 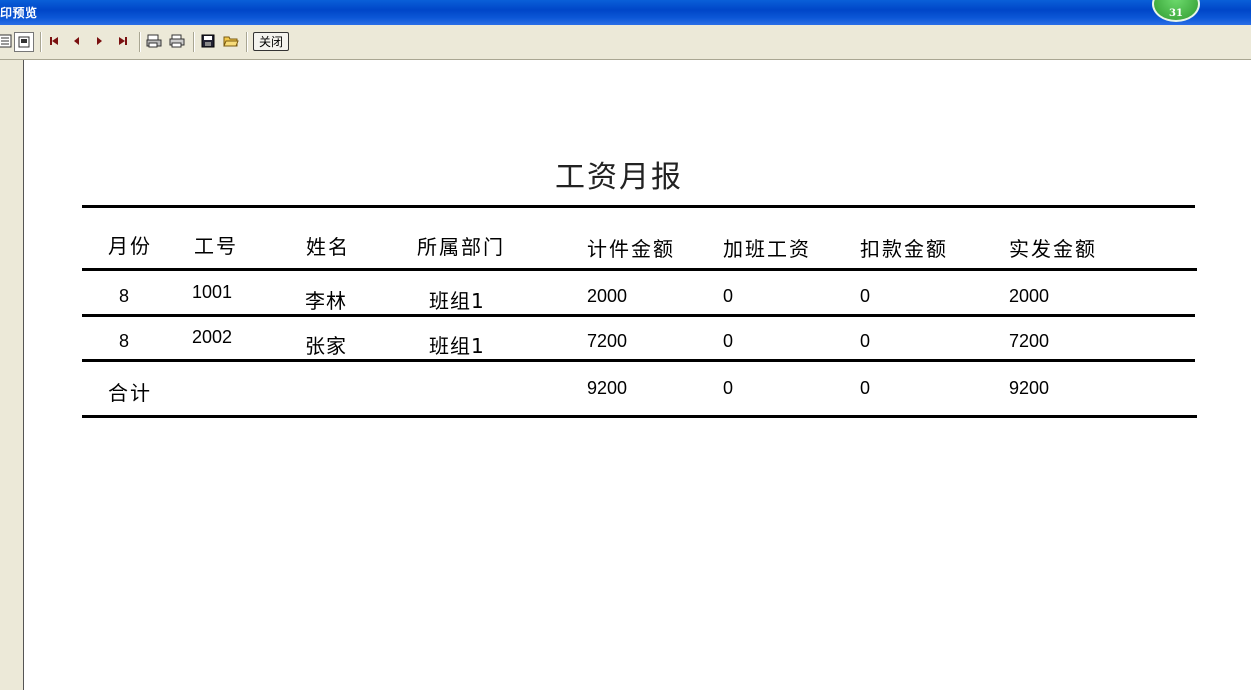 What do you see at coordinates (77, 41) in the screenshot?
I see `previous-page-icon` at bounding box center [77, 41].